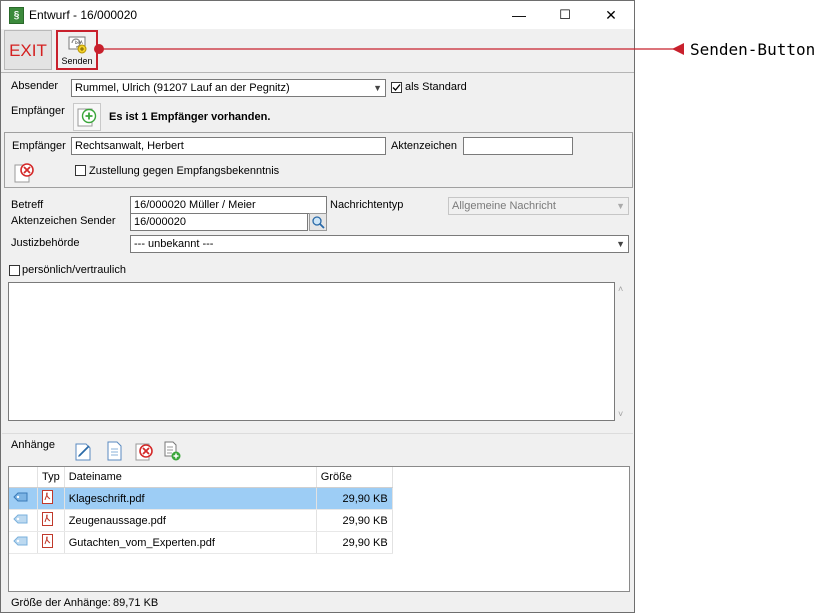 This screenshot has width=825, height=615. What do you see at coordinates (424, 146) in the screenshot?
I see `reference-label: Aktenzeichen` at bounding box center [424, 146].